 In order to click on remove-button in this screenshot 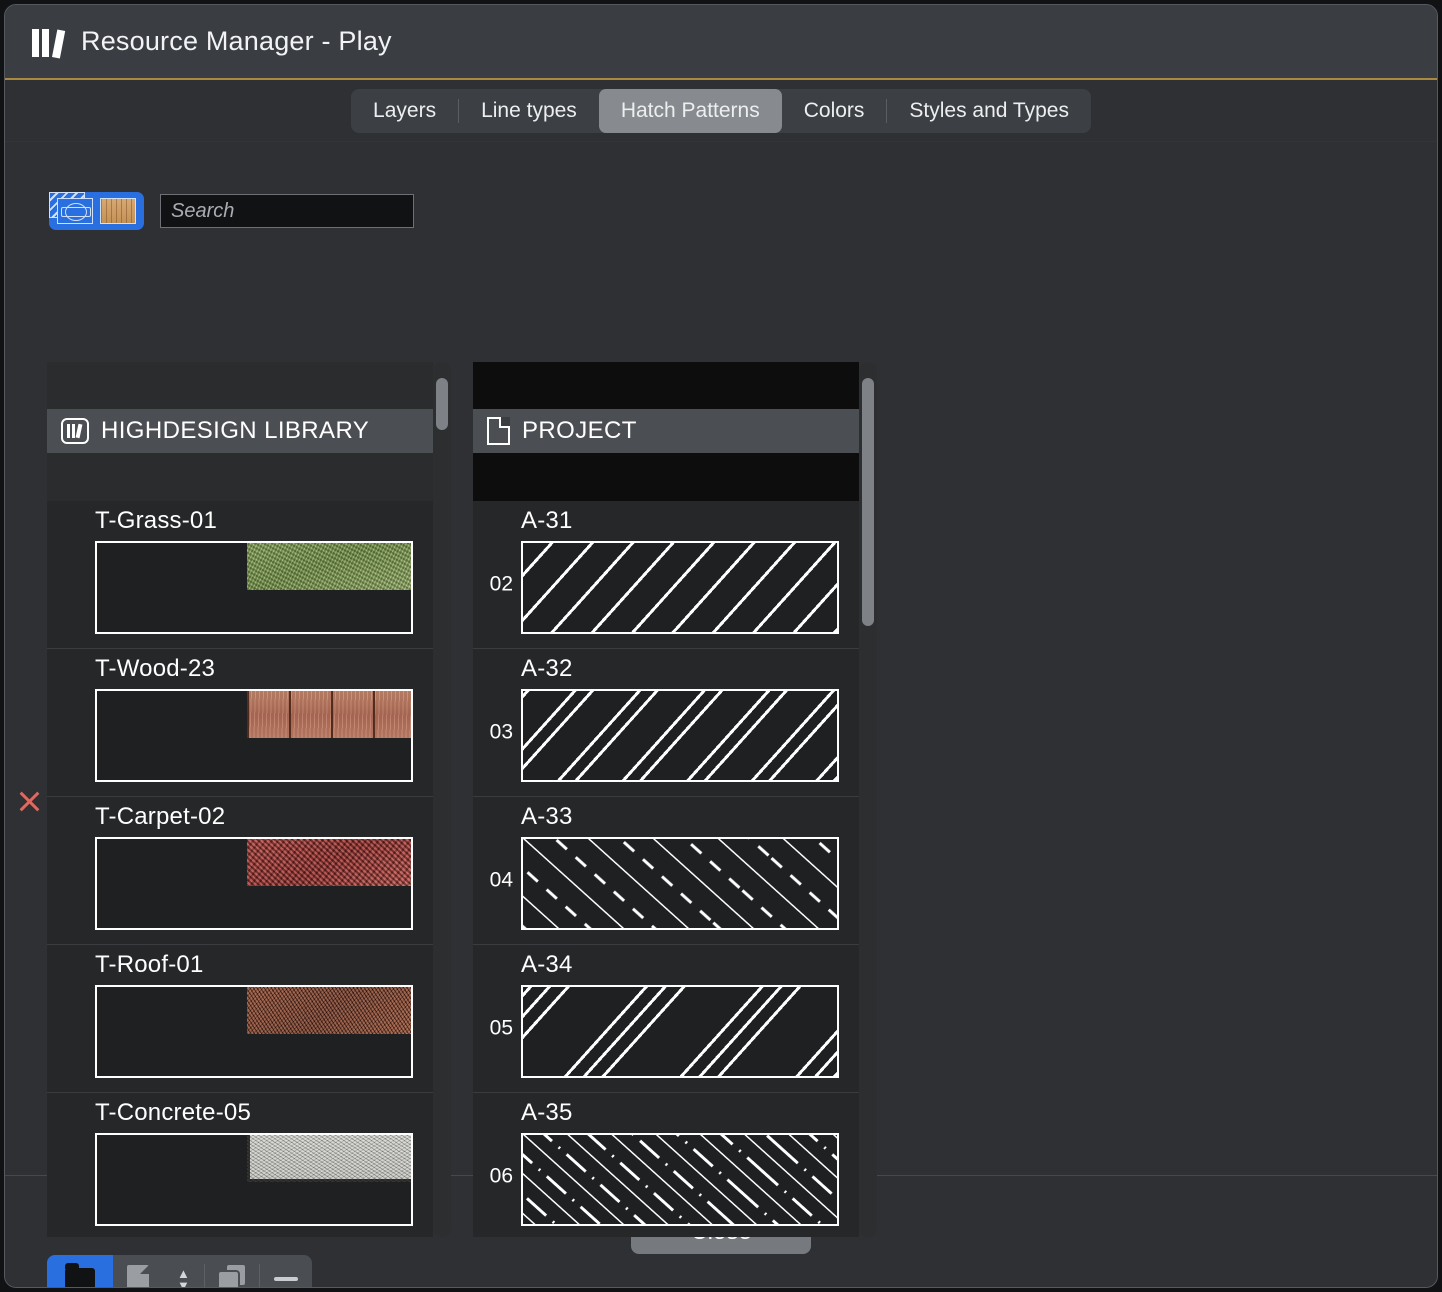, I will do `click(286, 1271)`.